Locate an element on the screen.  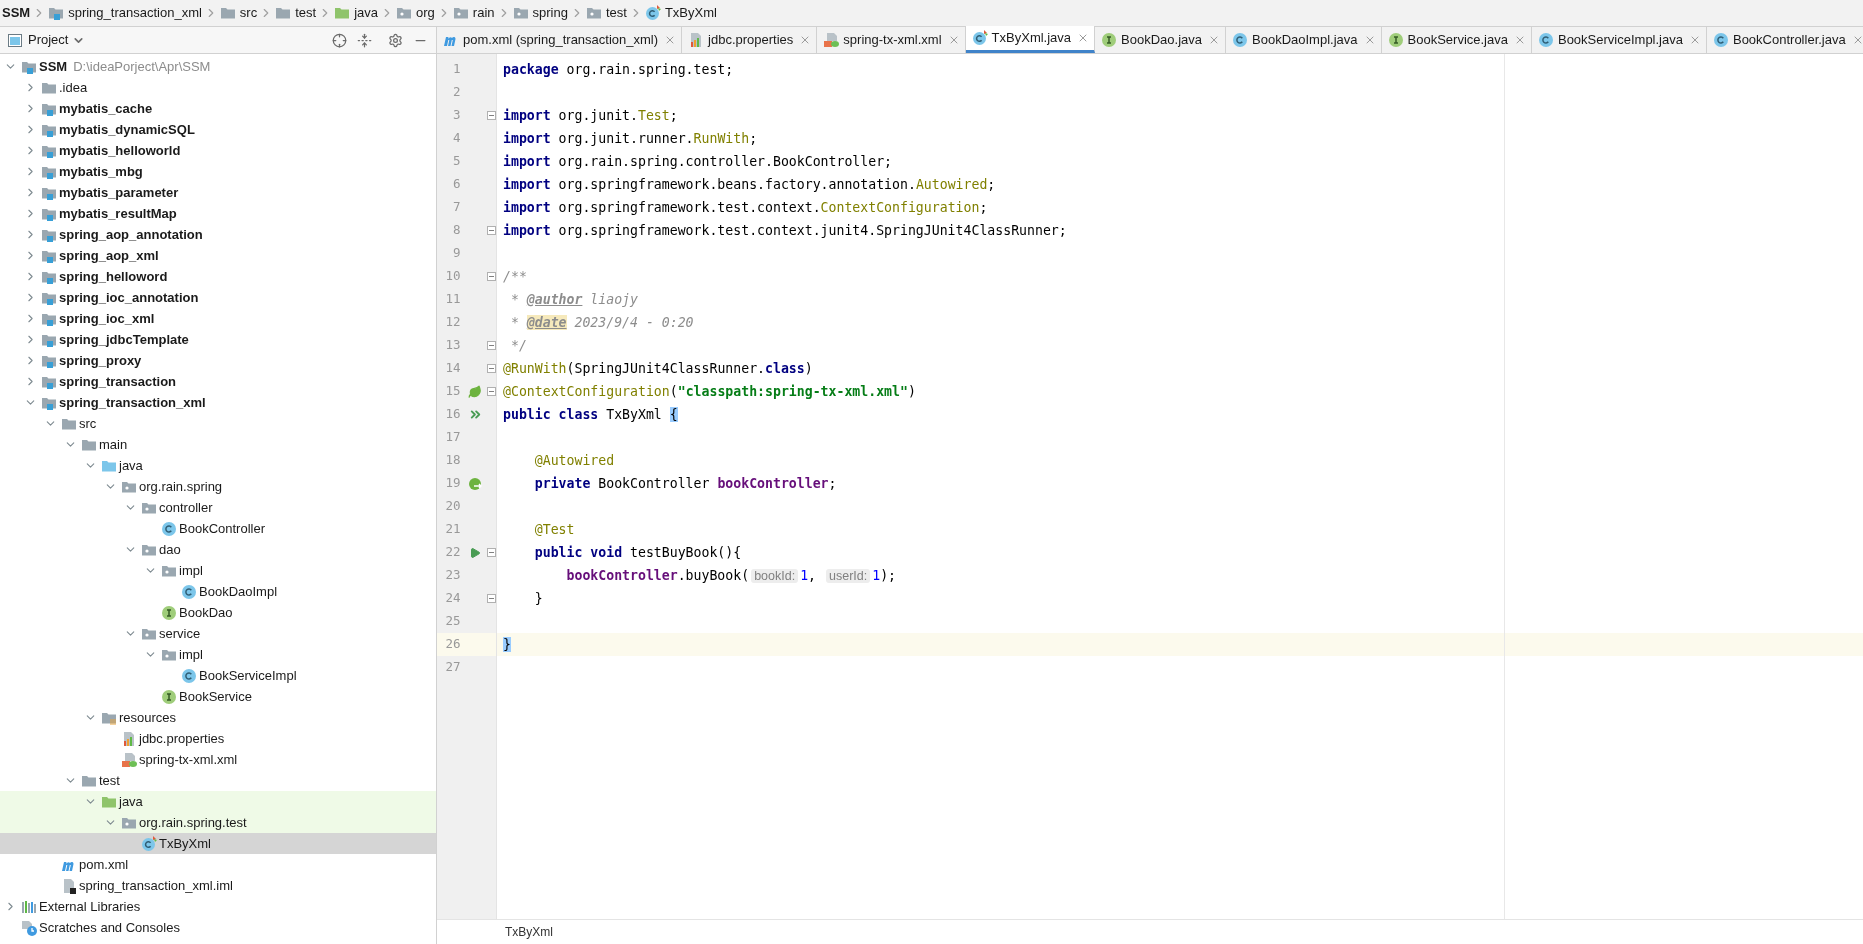
tree-item: spring_ioc_annotation is located at coordinates (218, 297).